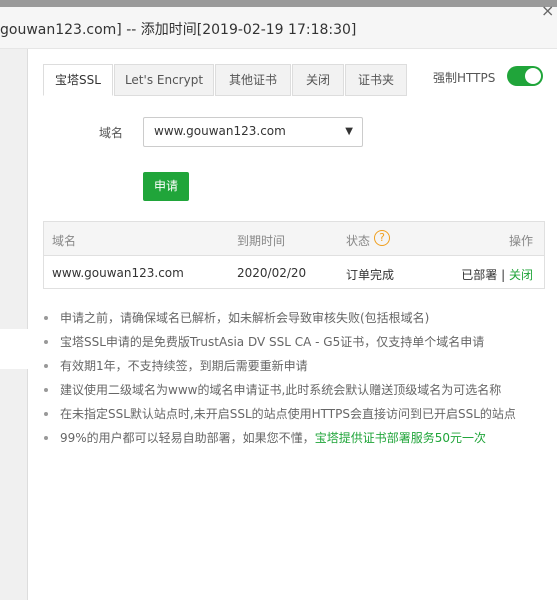 The height and width of the screenshot is (600, 557). Describe the element at coordinates (187, 438) in the screenshot. I see `note-text: 99%的用户都可以轻易自助部署，如果您不懂，` at that location.